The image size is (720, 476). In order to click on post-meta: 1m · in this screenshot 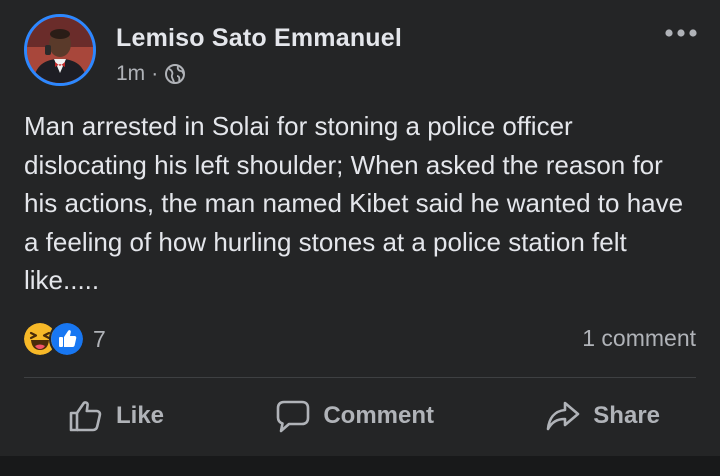, I will do `click(151, 74)`.